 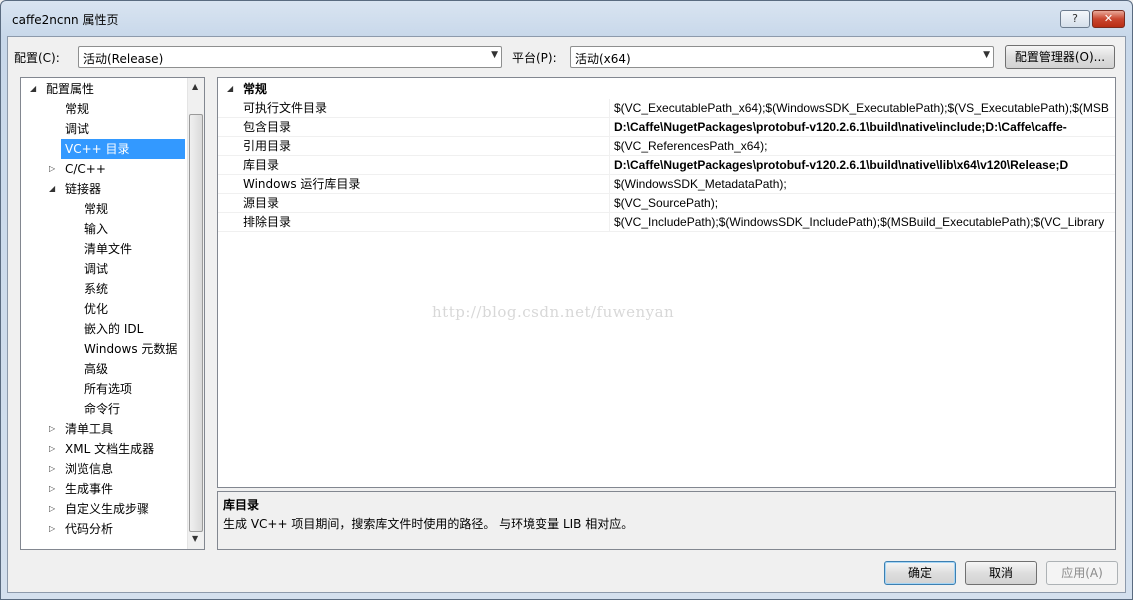 I want to click on tree-item: 链接器, so click(x=81, y=189).